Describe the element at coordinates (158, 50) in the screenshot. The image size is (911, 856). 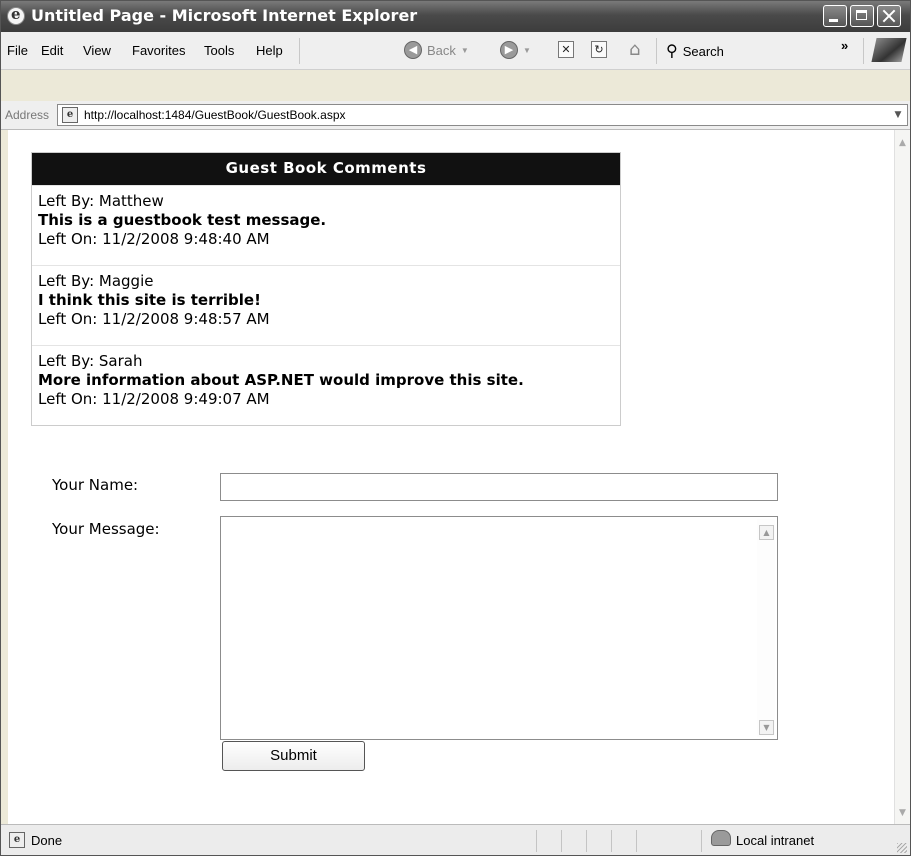
I see `menu-favorites: Favorites` at that location.